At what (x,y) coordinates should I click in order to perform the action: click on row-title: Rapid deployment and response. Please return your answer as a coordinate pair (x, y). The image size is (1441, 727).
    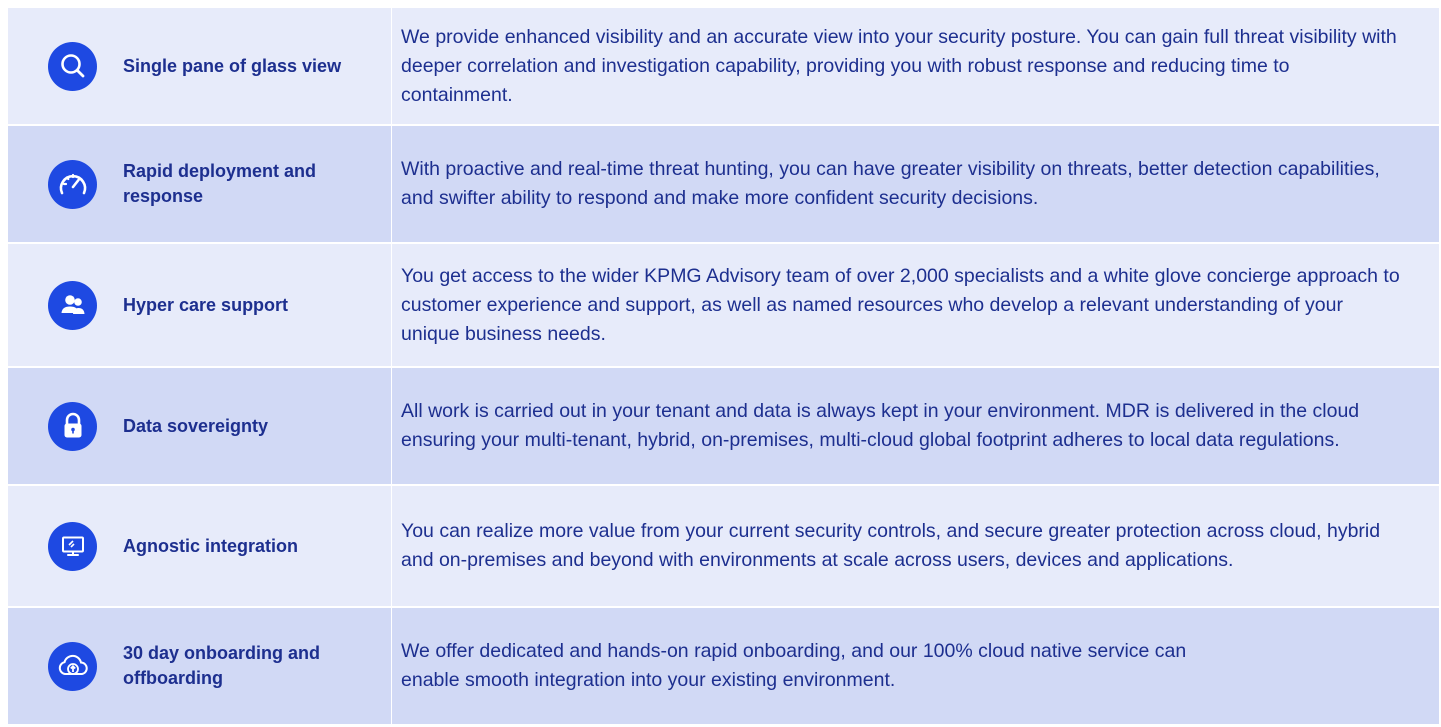
    Looking at the image, I should click on (220, 183).